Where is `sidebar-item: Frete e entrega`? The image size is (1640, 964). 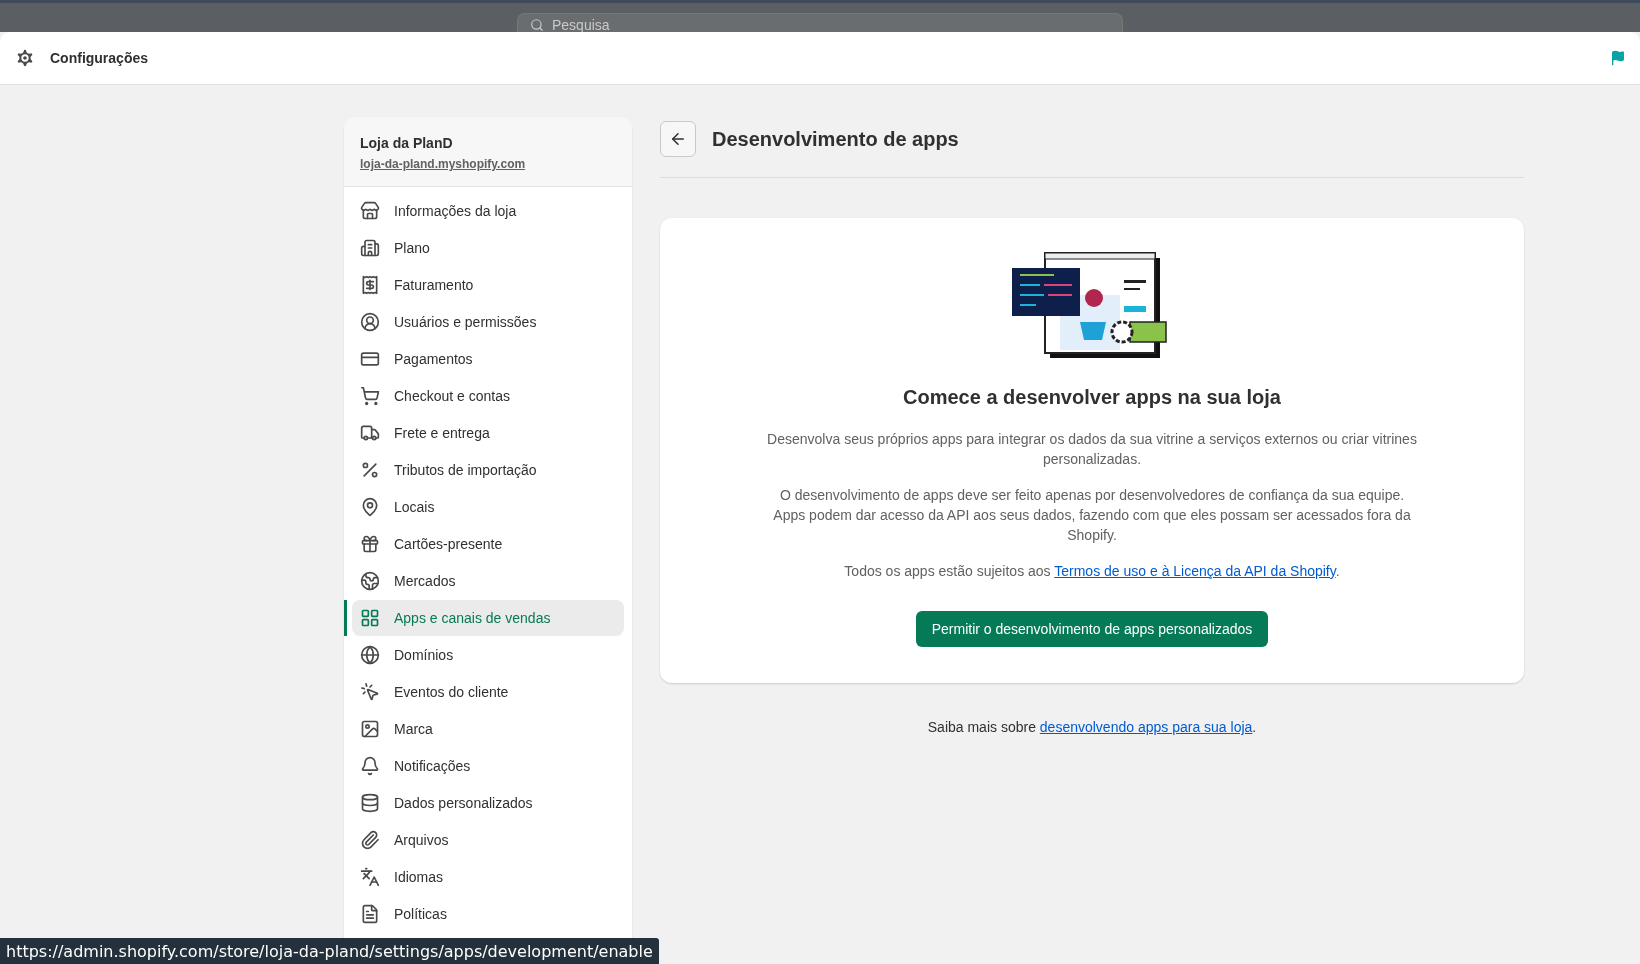
sidebar-item: Frete e entrega is located at coordinates (488, 433).